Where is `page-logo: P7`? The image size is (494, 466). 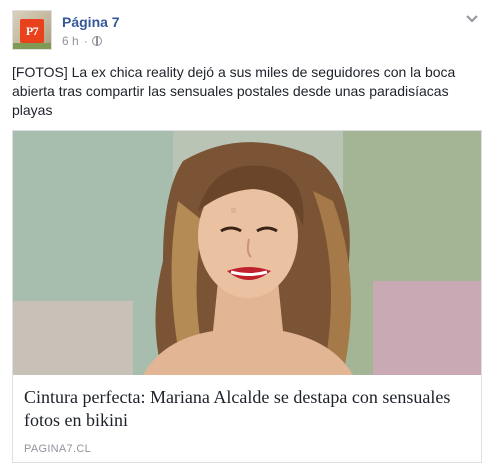 page-logo: P7 is located at coordinates (32, 31).